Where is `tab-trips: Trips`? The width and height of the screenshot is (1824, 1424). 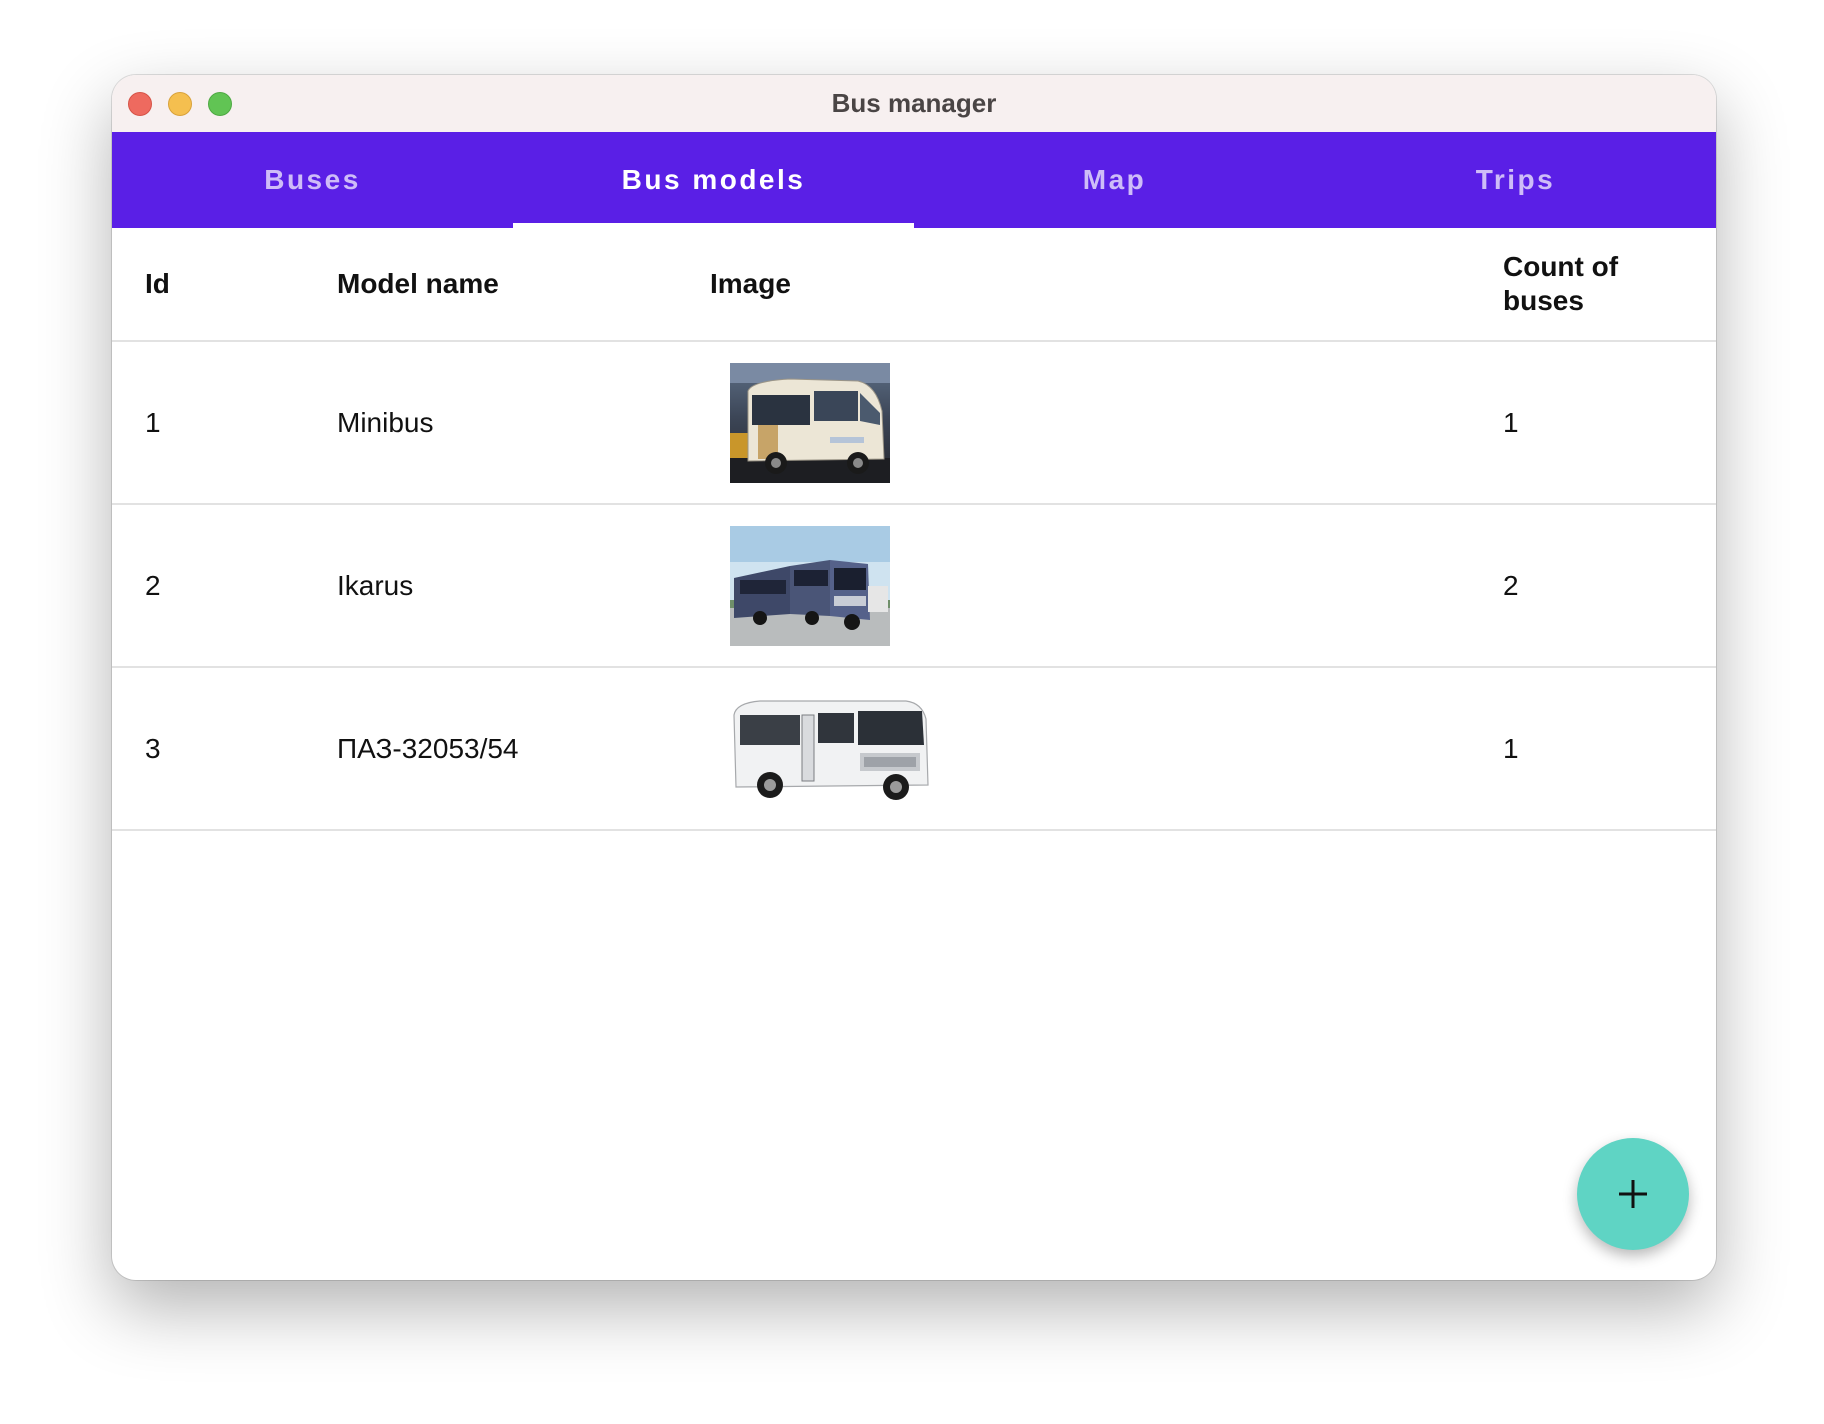
tab-trips: Trips is located at coordinates (1515, 180).